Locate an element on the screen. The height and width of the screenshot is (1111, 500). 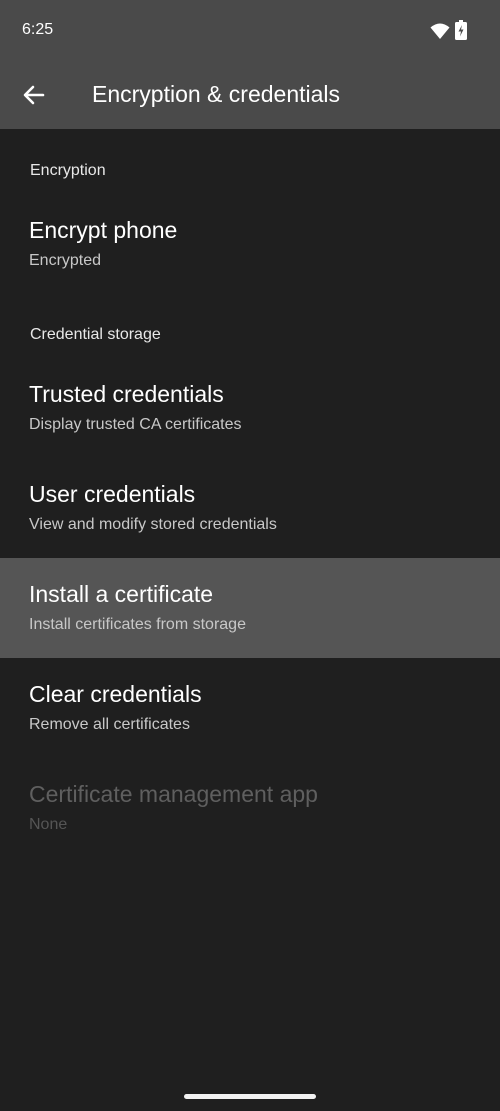
item-subtitle: Encrypted is located at coordinates (65, 260).